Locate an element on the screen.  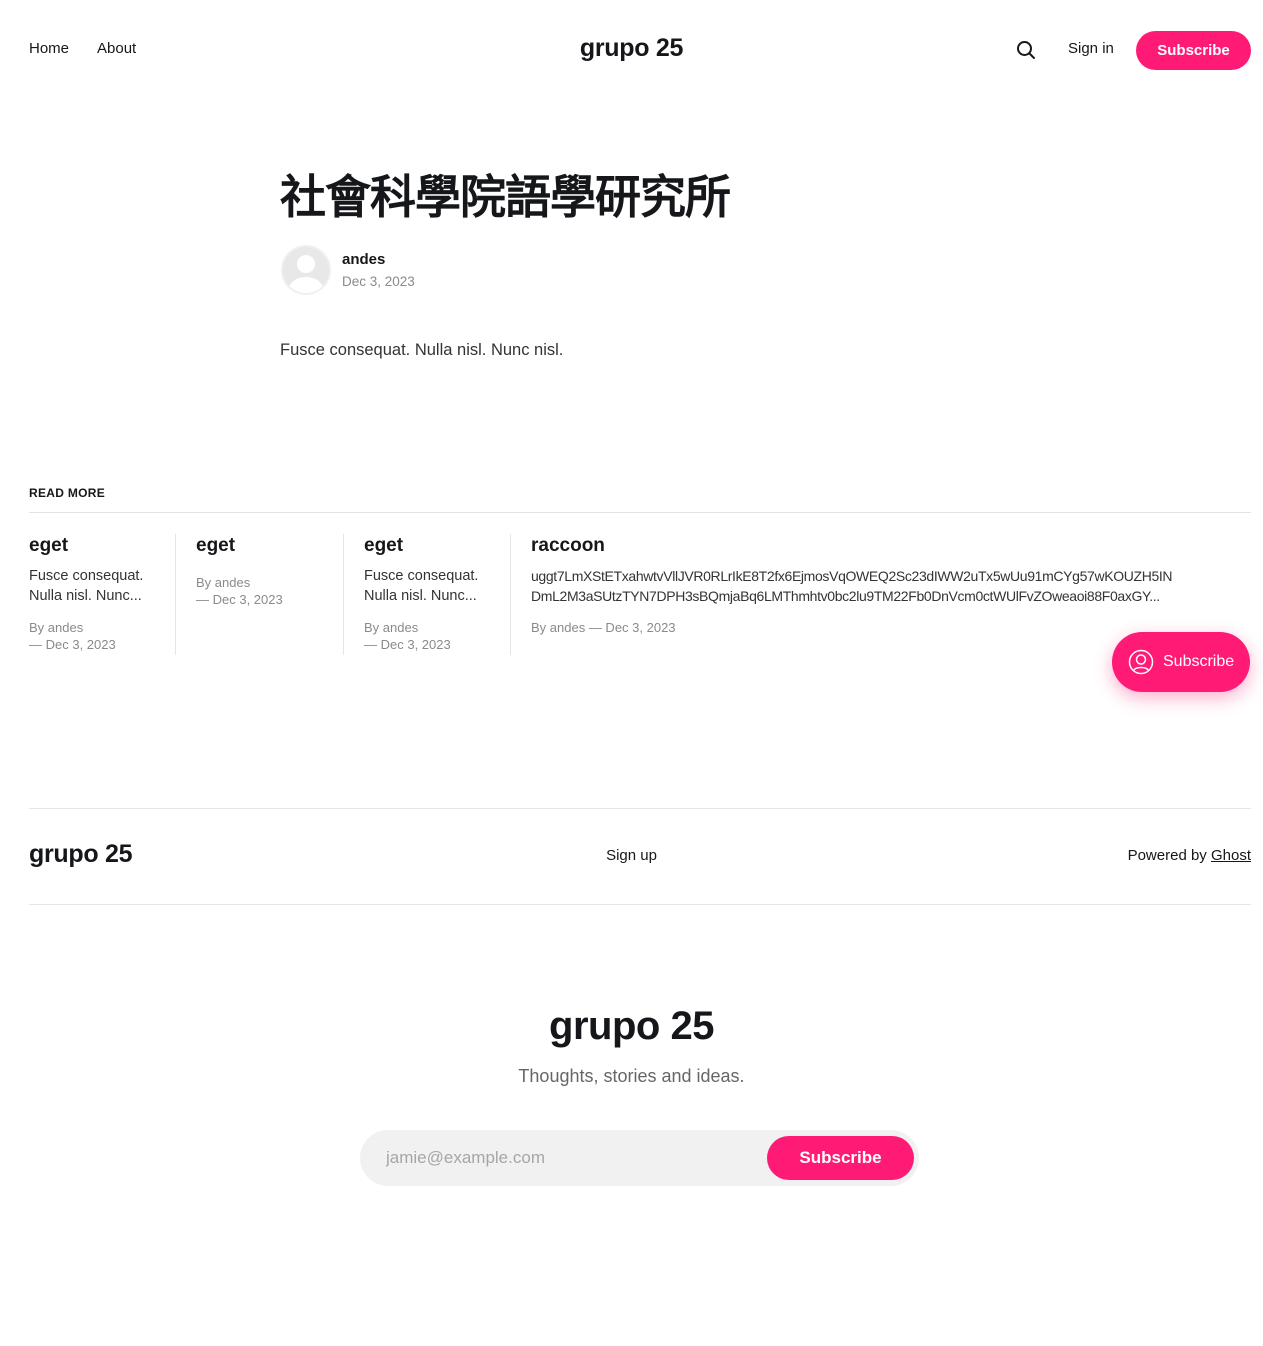
footer-sign-up-link: Sign up is located at coordinates (631, 855).